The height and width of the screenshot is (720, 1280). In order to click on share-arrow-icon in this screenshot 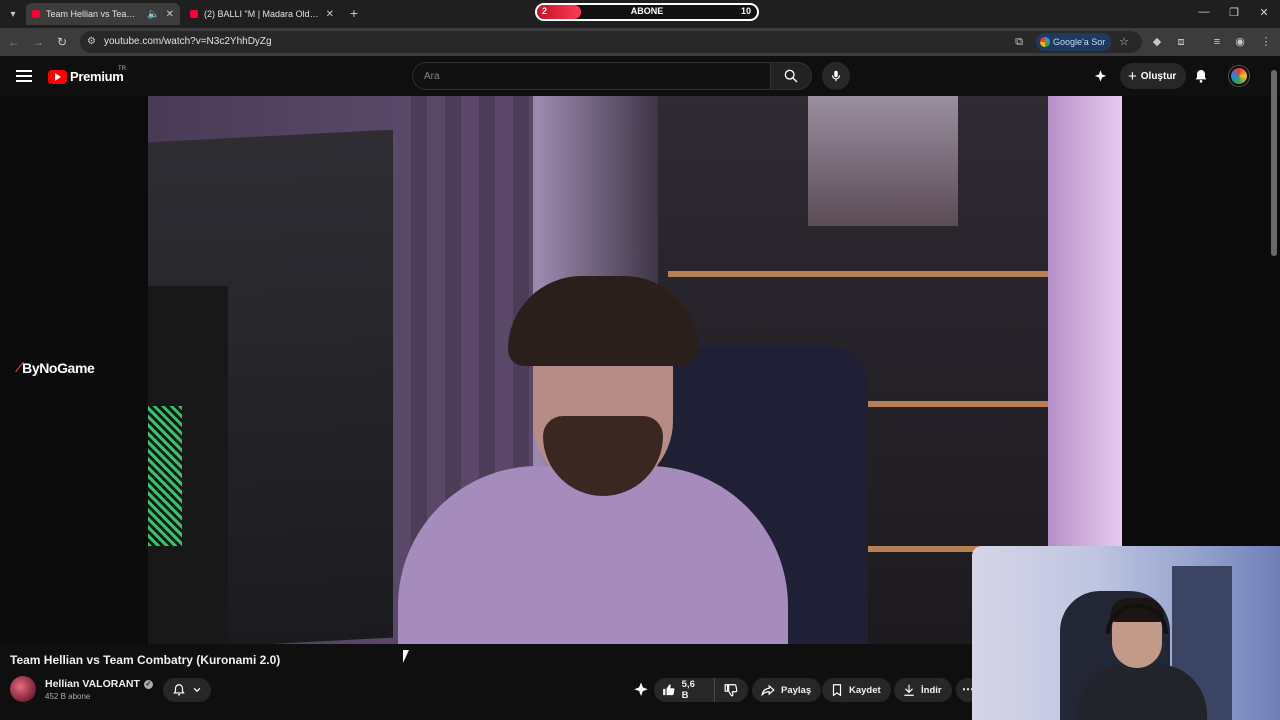, I will do `click(768, 690)`.